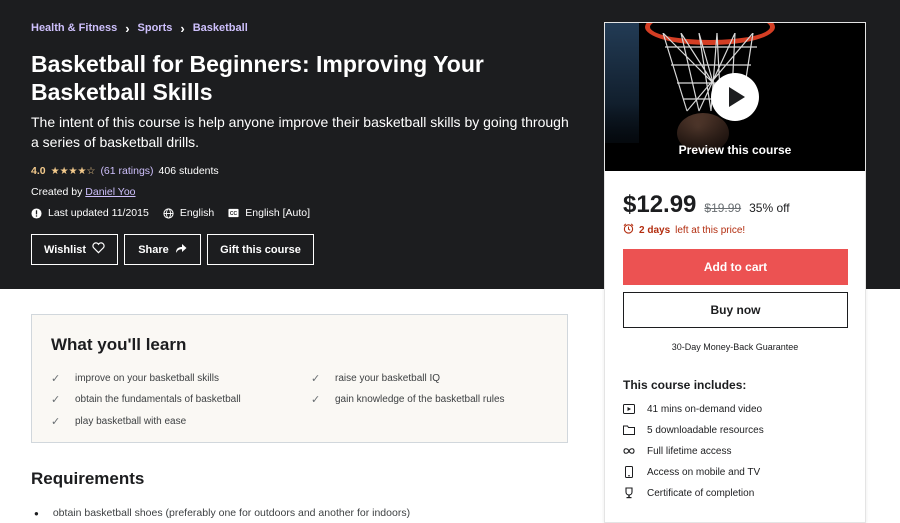 The width and height of the screenshot is (900, 523). Describe the element at coordinates (735, 150) in the screenshot. I see `preview-label: Preview this course` at that location.